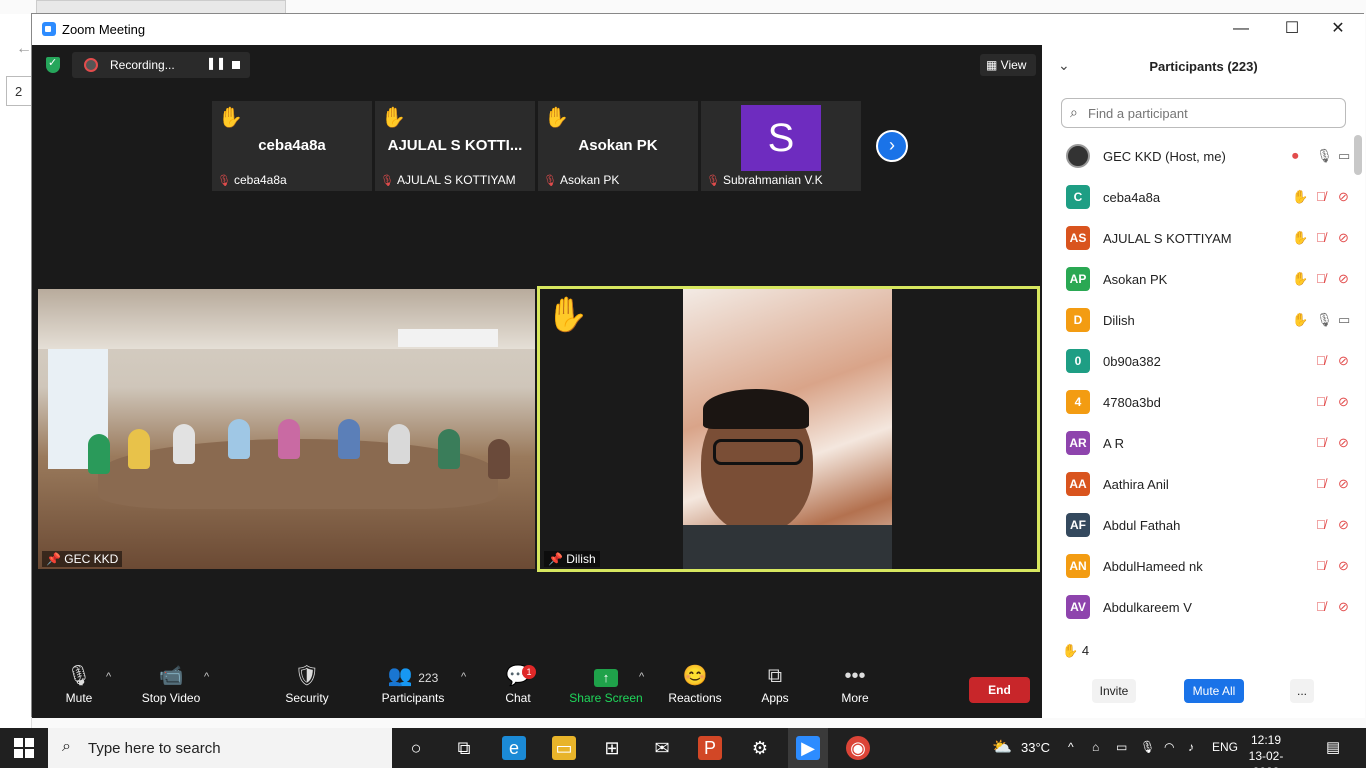 This screenshot has height=768, width=1366. What do you see at coordinates (1198, 484) in the screenshot?
I see `participant-row: AA Aathira Anil 🎙̸ ⊘` at bounding box center [1198, 484].